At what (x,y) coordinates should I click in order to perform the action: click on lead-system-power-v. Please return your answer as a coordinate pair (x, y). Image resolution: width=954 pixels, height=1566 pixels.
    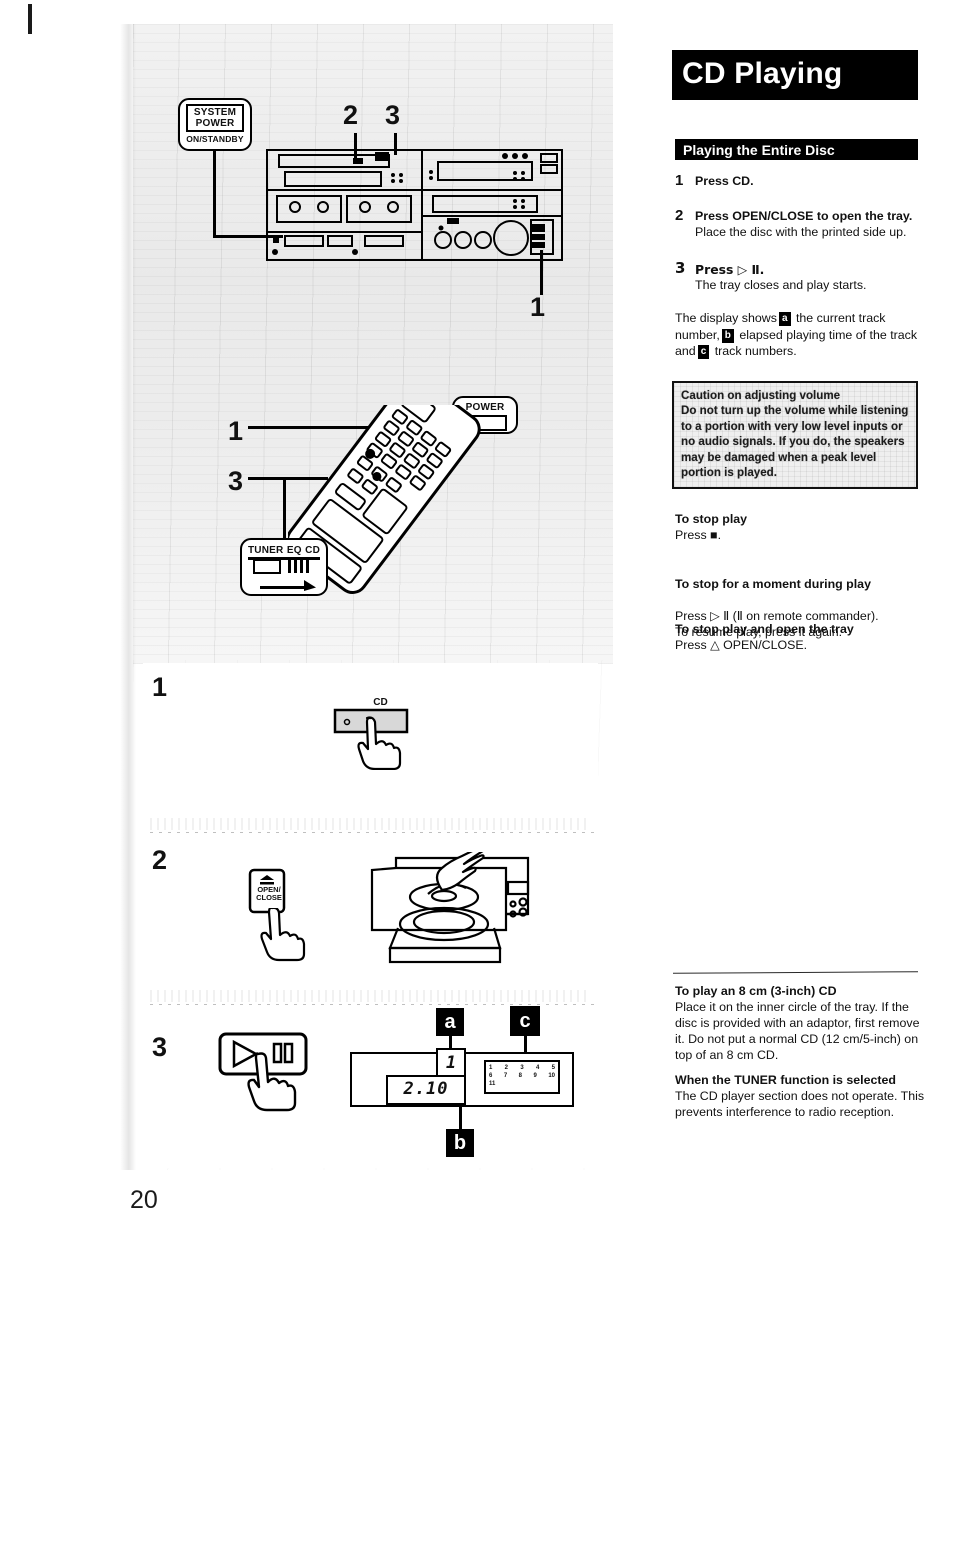
    Looking at the image, I should click on (214, 194).